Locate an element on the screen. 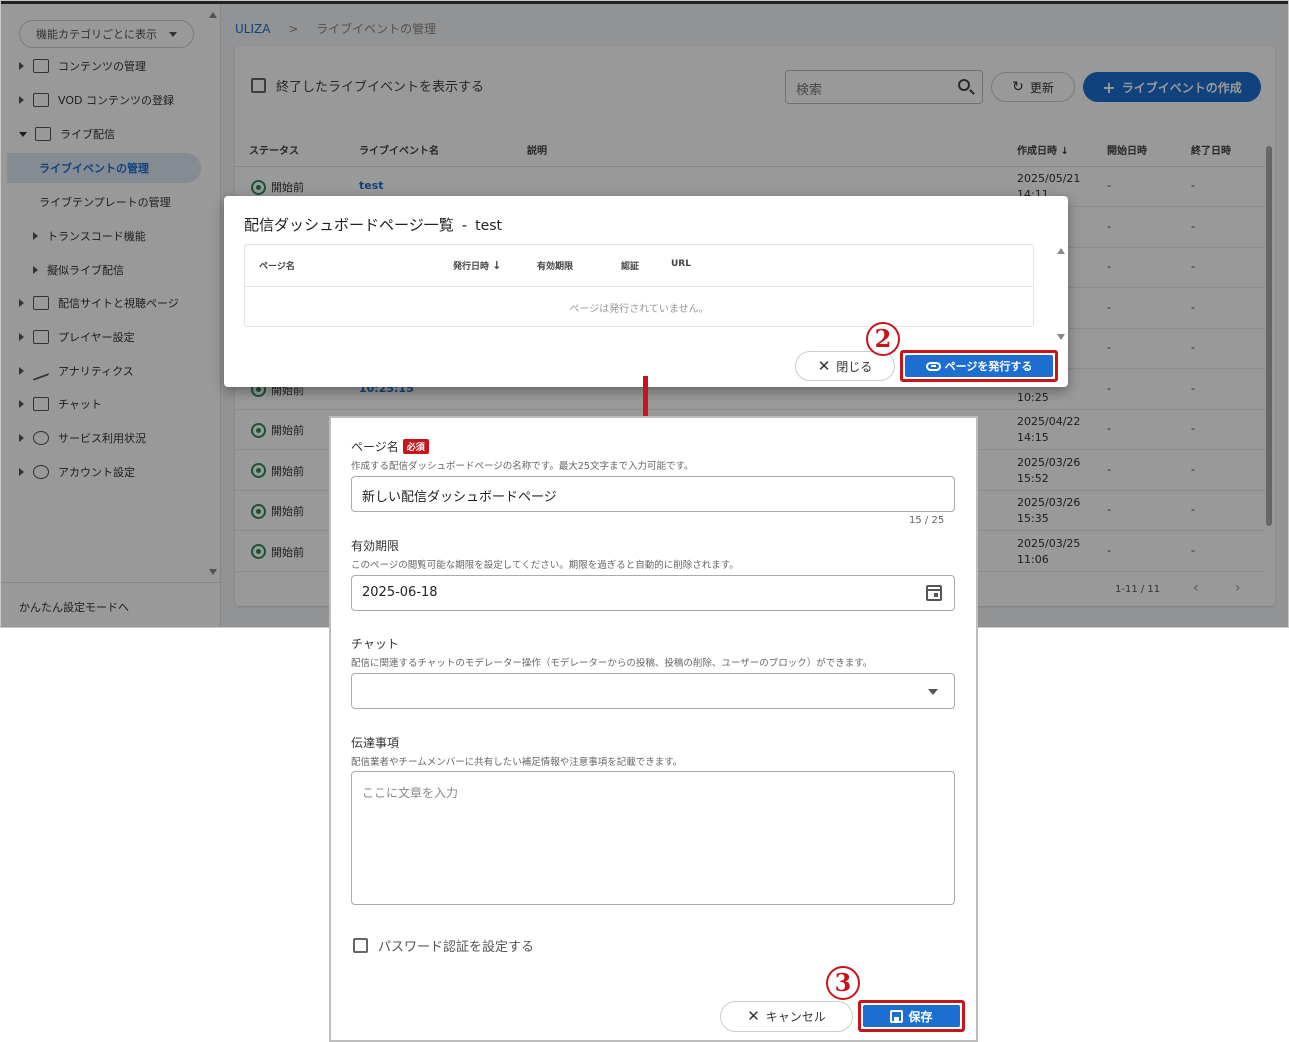 Image resolution: width=1289 pixels, height=1042 pixels. table-divider is located at coordinates (639, 286).